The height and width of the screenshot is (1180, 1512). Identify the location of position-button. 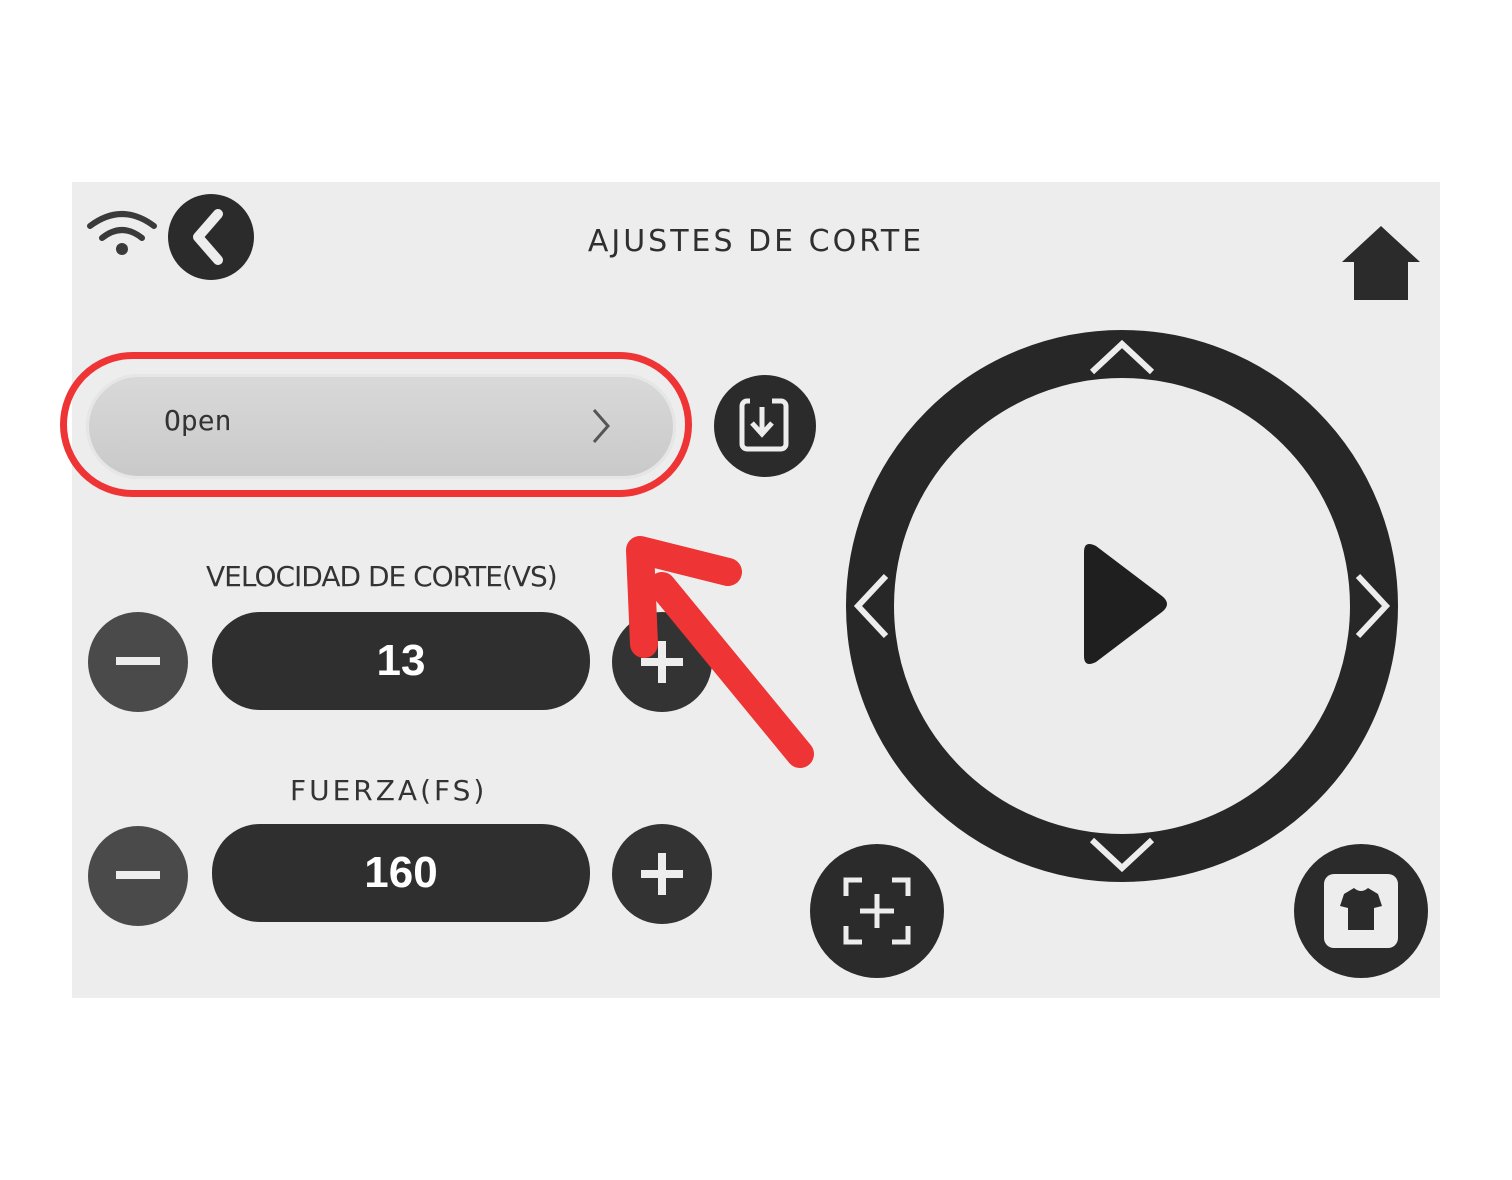
(877, 911).